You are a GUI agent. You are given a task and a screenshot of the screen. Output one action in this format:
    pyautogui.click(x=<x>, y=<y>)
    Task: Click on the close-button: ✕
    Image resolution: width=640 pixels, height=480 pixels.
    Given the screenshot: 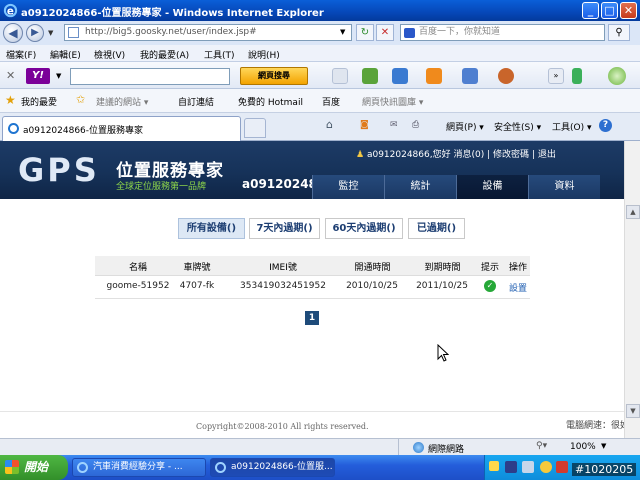 What is the action you would take?
    pyautogui.click(x=628, y=10)
    